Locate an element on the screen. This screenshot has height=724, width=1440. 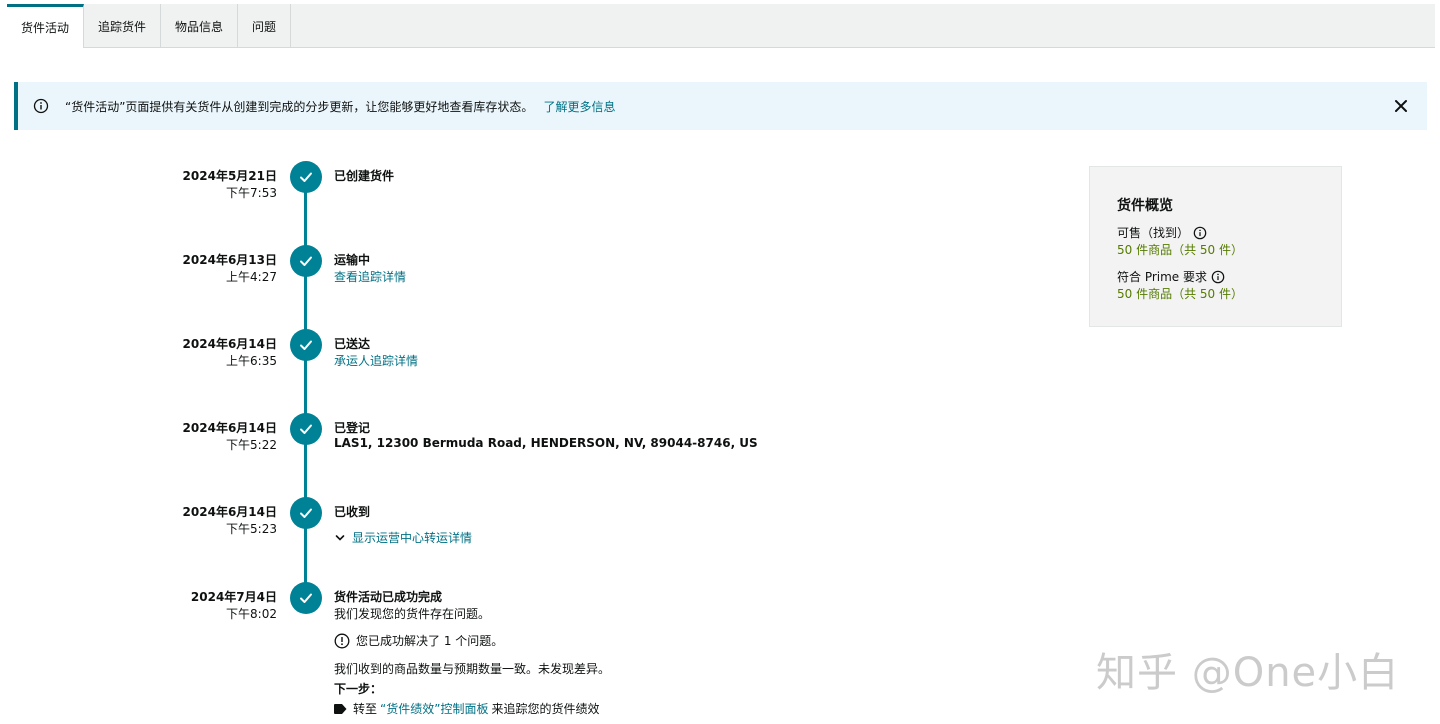
tag-icon is located at coordinates (340, 708).